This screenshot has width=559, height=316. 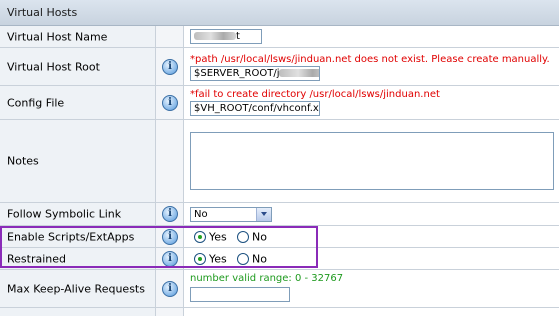 I want to click on label-config-file: Config File, so click(x=36, y=102).